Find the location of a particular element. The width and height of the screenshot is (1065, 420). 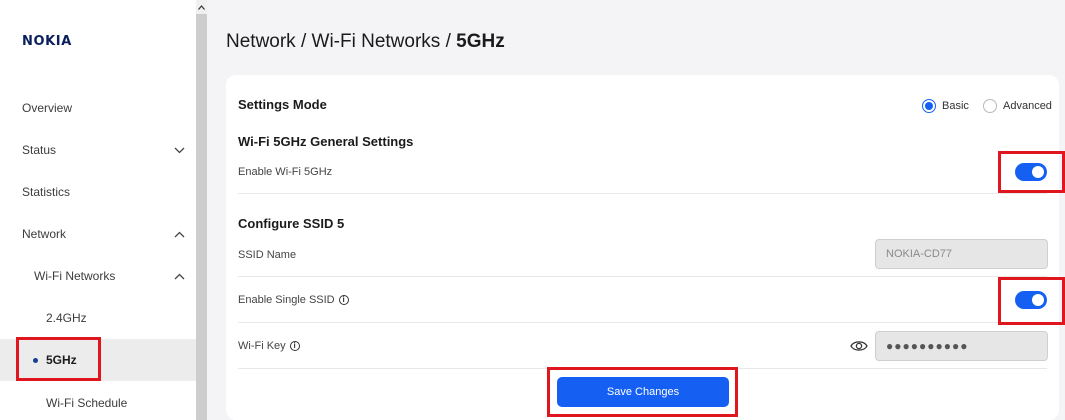

ssid-name-label: SSID Name is located at coordinates (267, 255).